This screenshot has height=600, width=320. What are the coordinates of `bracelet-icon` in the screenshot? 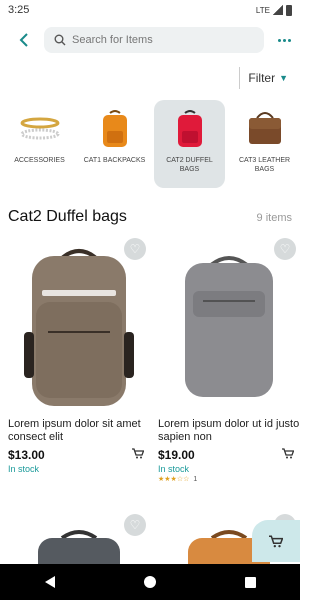 It's located at (40, 129).